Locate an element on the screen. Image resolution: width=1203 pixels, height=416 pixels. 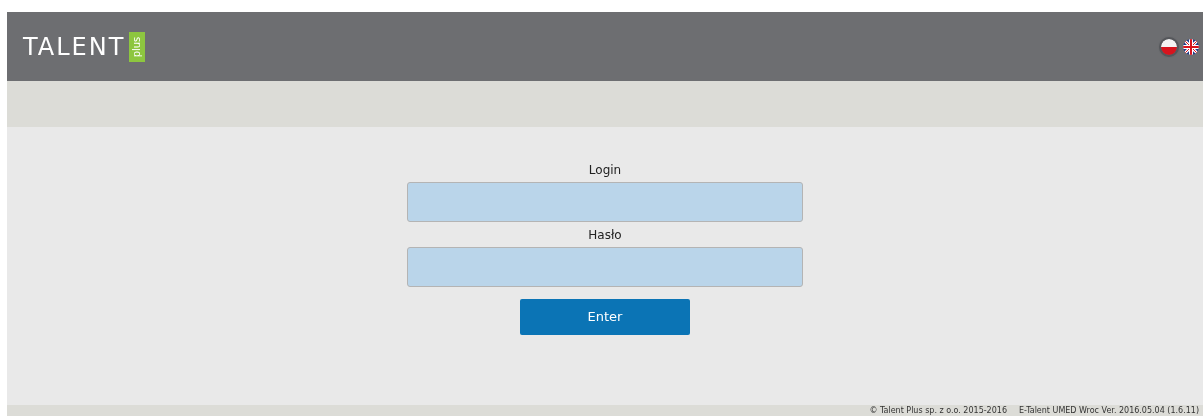
logo-text: TALENT is located at coordinates (74, 46).